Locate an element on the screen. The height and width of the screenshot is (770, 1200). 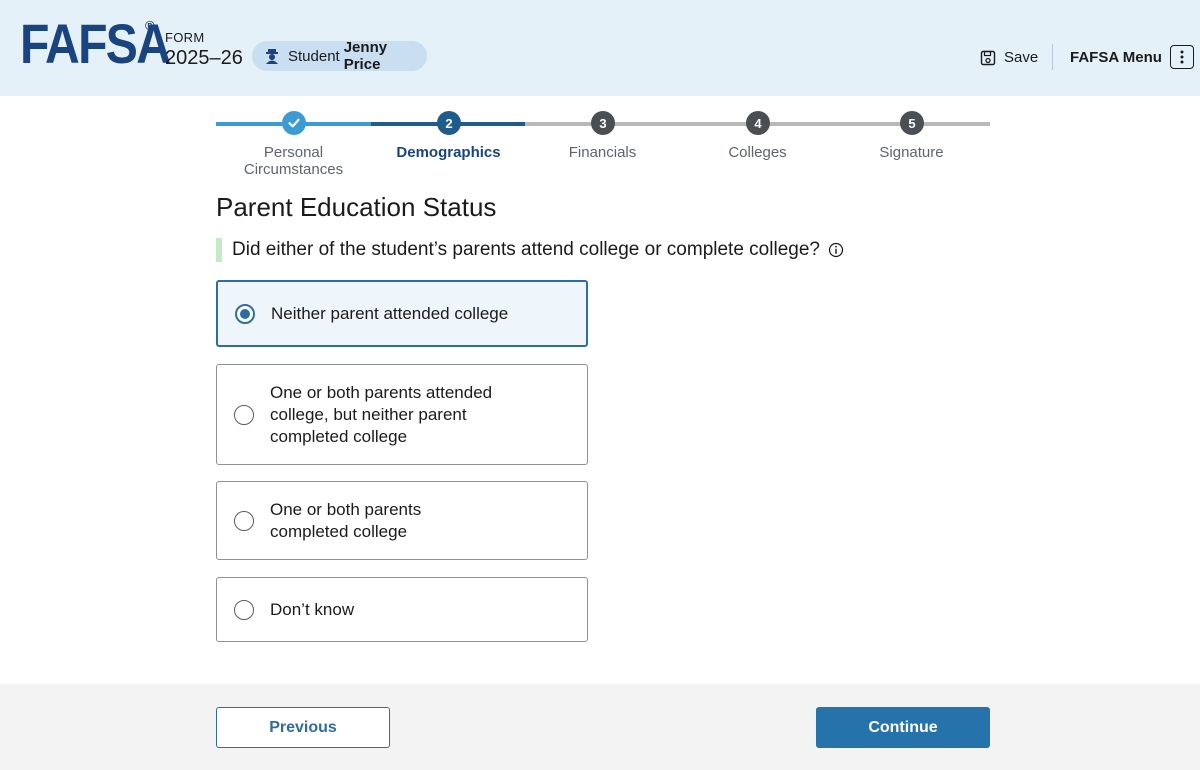
option-label: Neither parent attended college is located at coordinates (390, 313).